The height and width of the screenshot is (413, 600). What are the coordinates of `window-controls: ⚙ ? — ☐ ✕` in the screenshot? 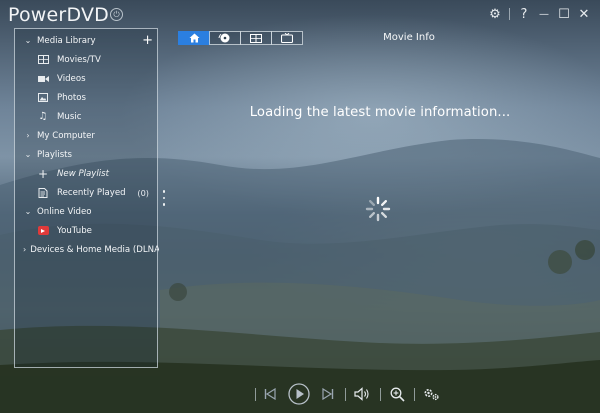 It's located at (539, 14).